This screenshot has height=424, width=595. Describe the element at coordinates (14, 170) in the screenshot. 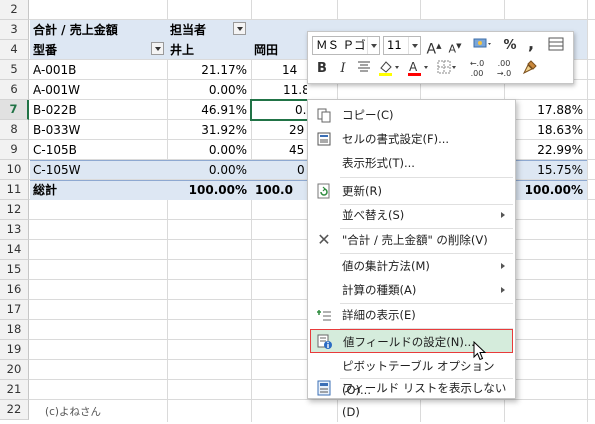

I see `row-header: 10` at that location.